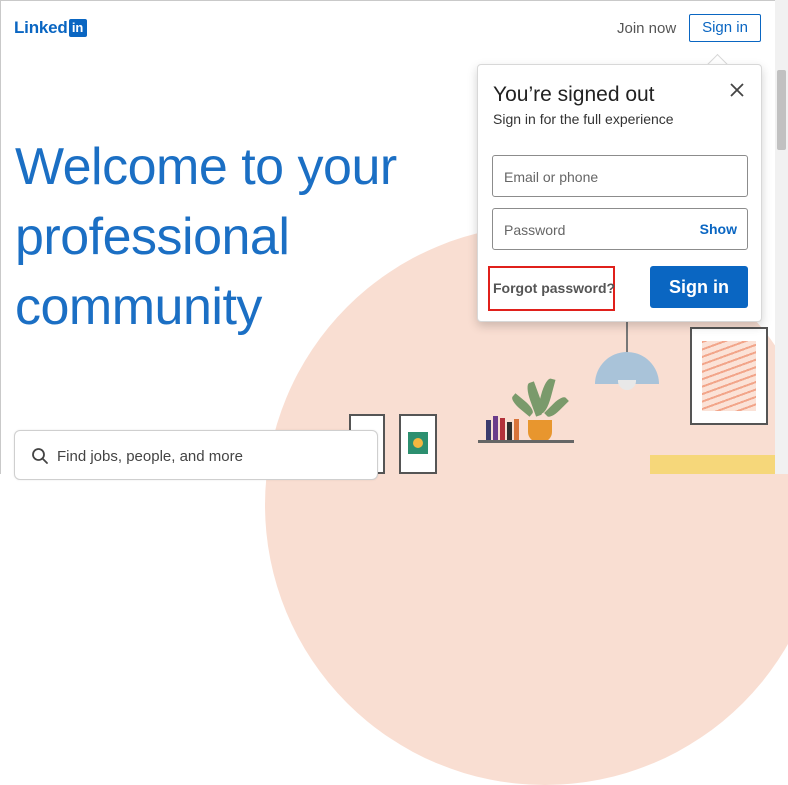 The width and height of the screenshot is (788, 785). Describe the element at coordinates (138, 307) in the screenshot. I see `hero-headline-line: community` at that location.